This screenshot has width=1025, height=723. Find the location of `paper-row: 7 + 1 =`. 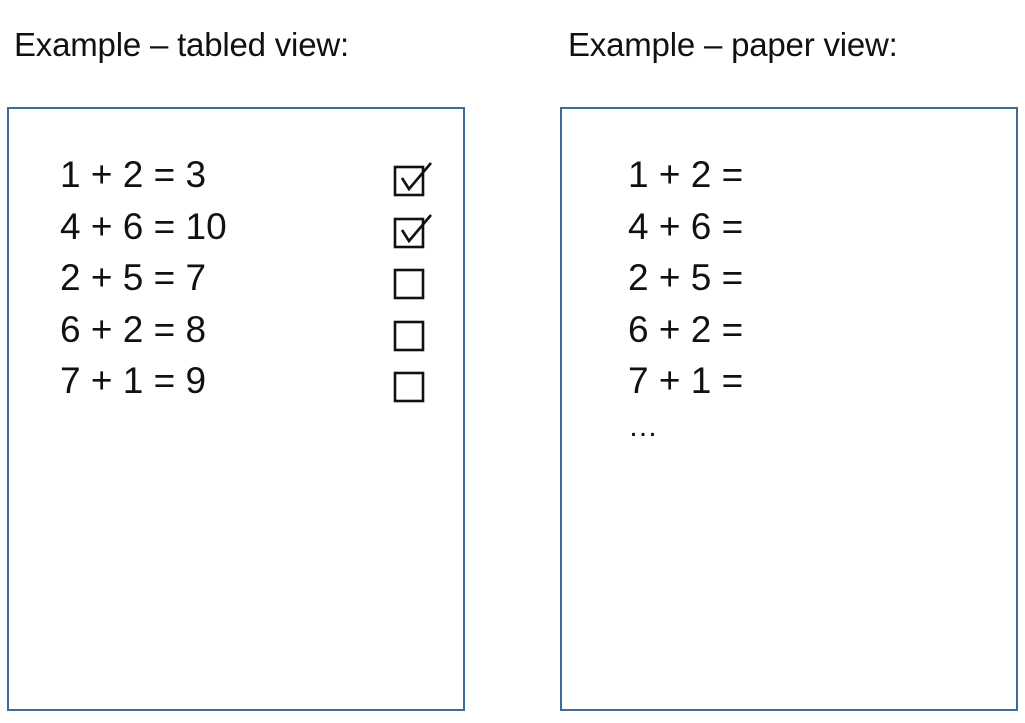

paper-row: 7 + 1 = is located at coordinates (686, 380).